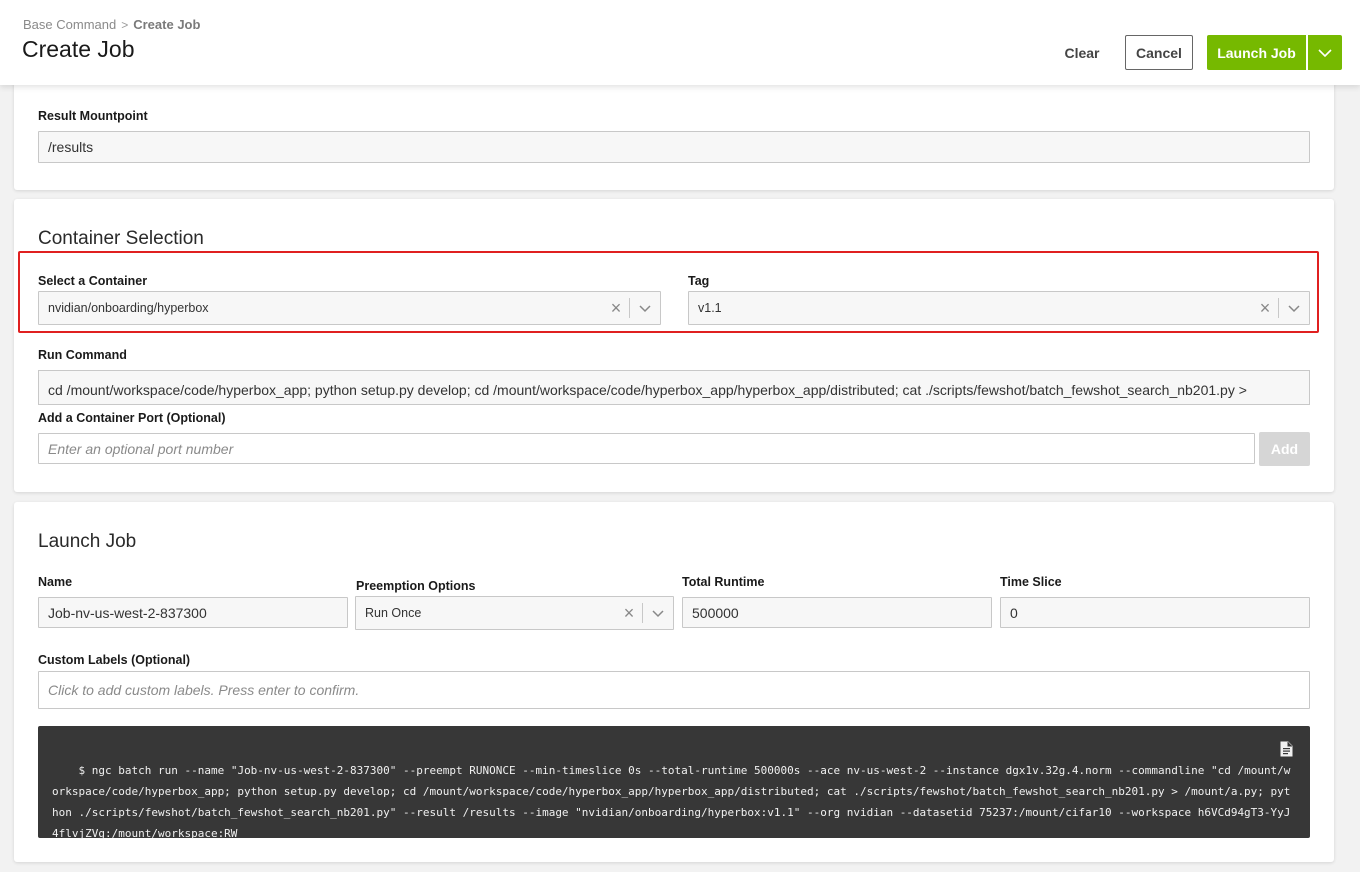 The width and height of the screenshot is (1360, 872). I want to click on breadcrumb-current: Create Job, so click(167, 24).